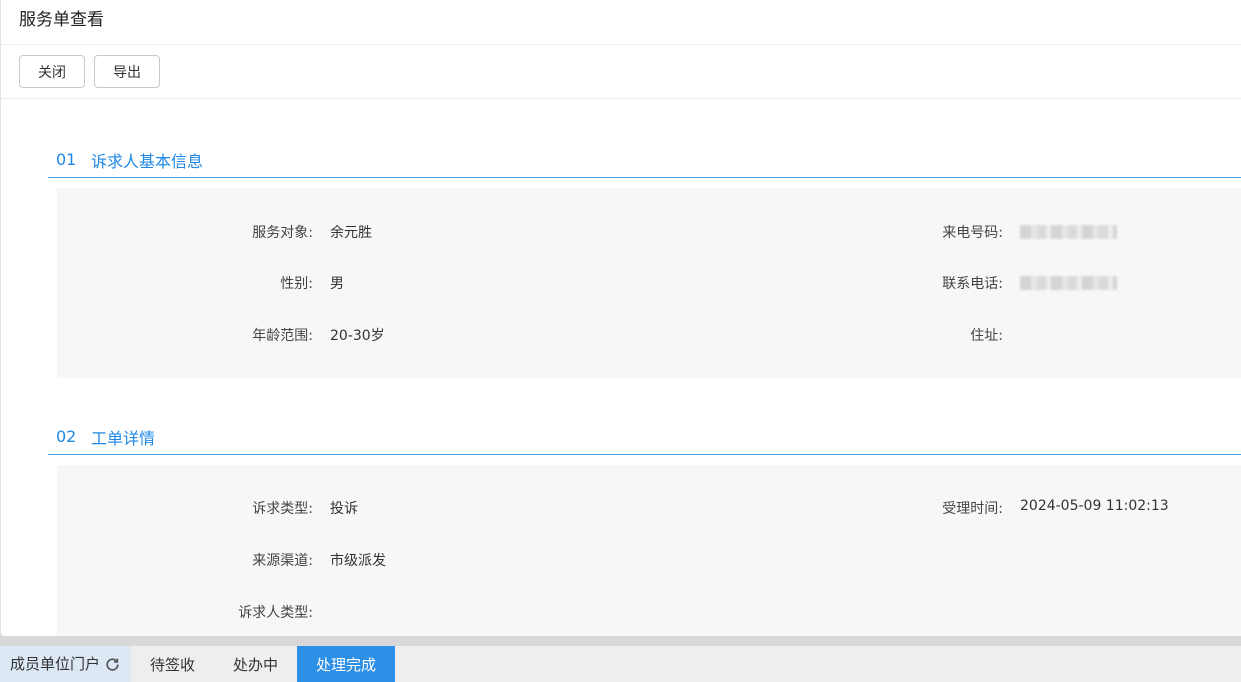 Image resolution: width=1241 pixels, height=682 pixels. What do you see at coordinates (172, 664) in the screenshot?
I see `tab-pending-sign: 待签收` at bounding box center [172, 664].